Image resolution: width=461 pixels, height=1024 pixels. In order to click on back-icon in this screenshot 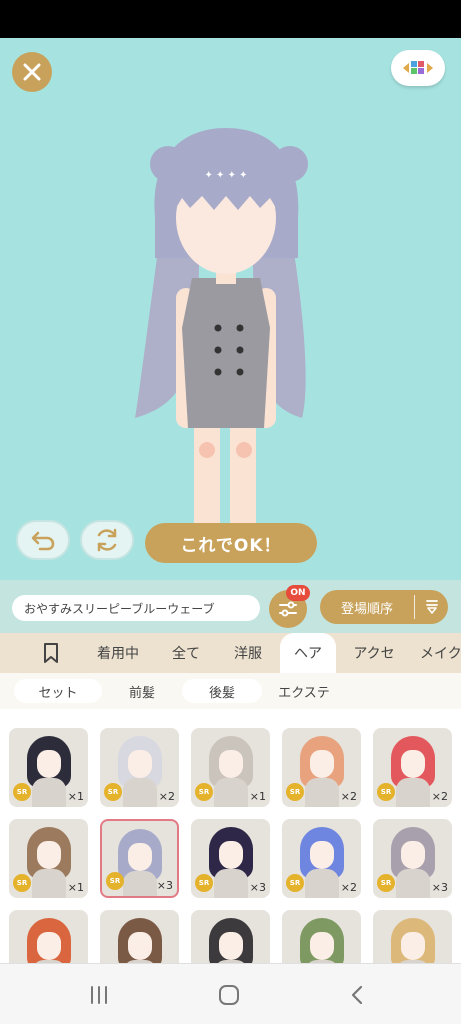, I will do `click(357, 995)`.